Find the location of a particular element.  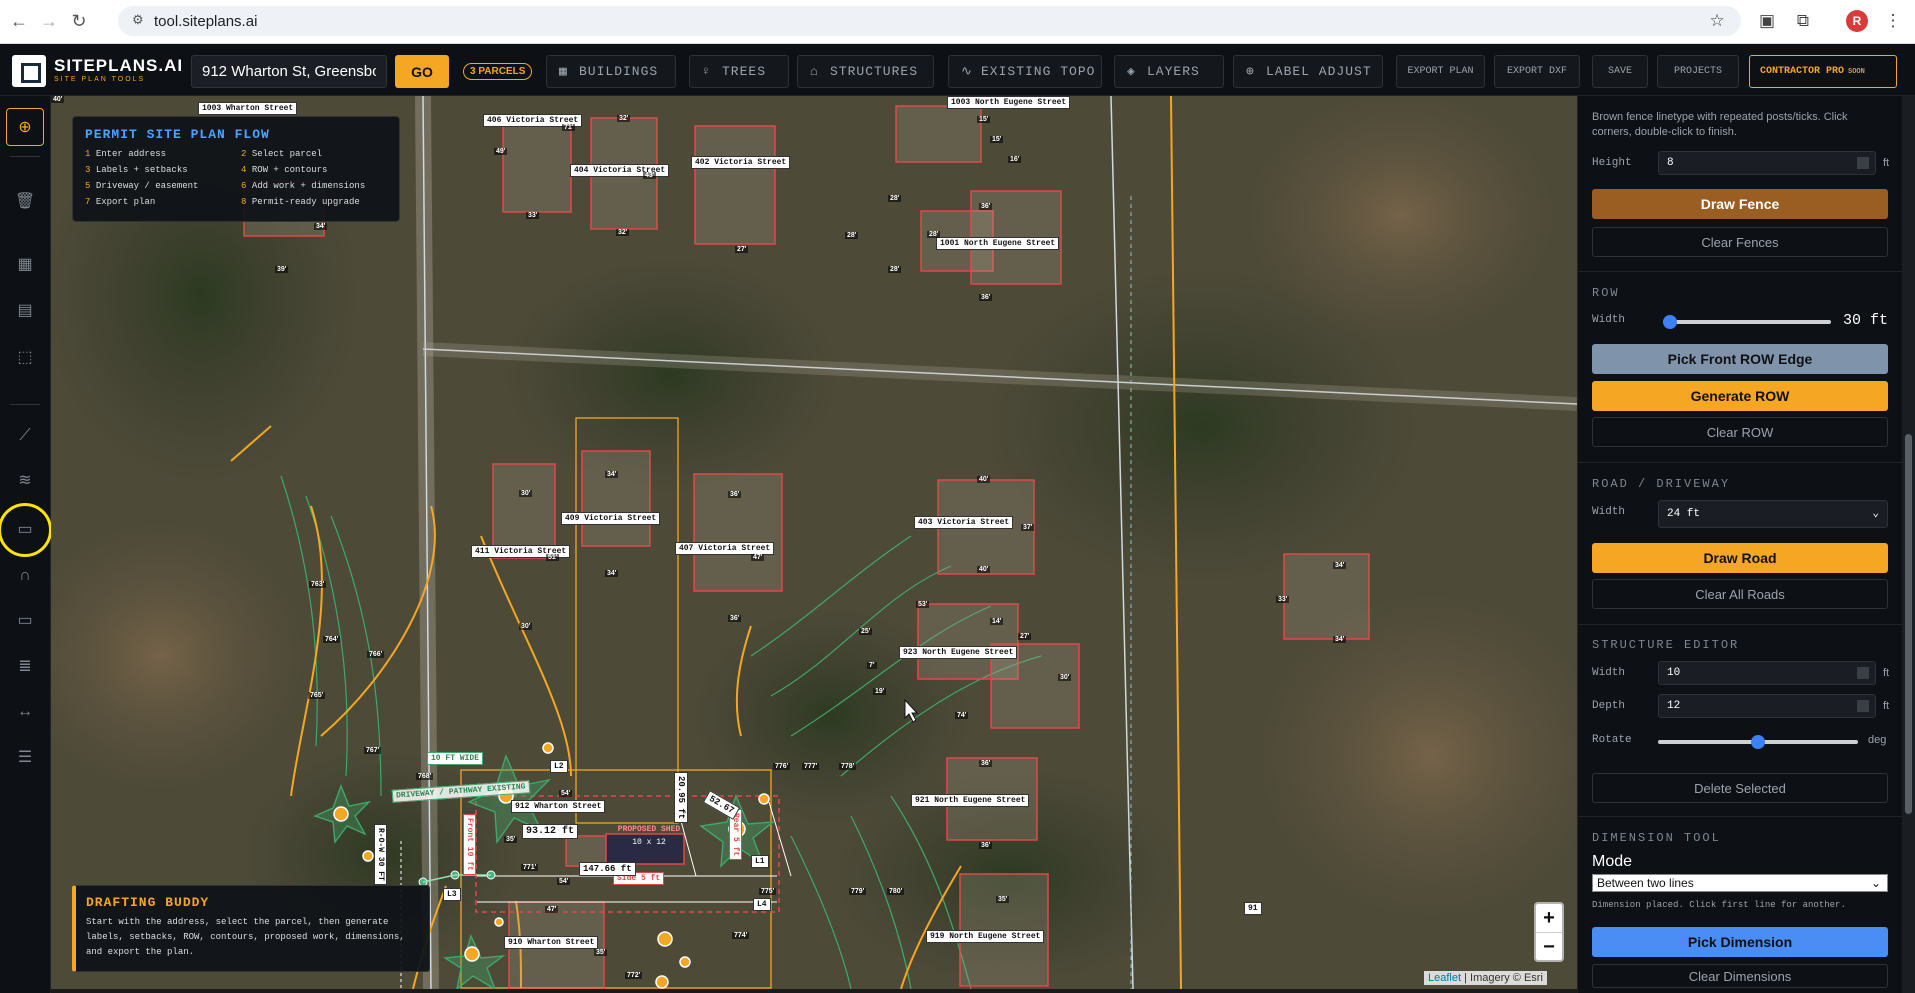

target-select-icon: ⊕ is located at coordinates (25, 127).